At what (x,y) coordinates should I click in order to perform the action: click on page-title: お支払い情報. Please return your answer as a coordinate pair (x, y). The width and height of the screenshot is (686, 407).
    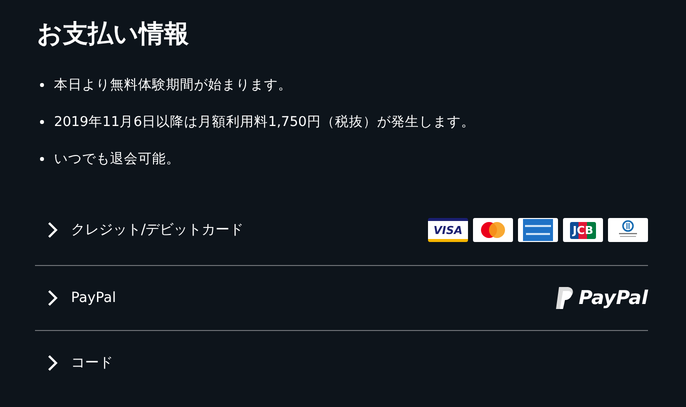
    Looking at the image, I should click on (113, 34).